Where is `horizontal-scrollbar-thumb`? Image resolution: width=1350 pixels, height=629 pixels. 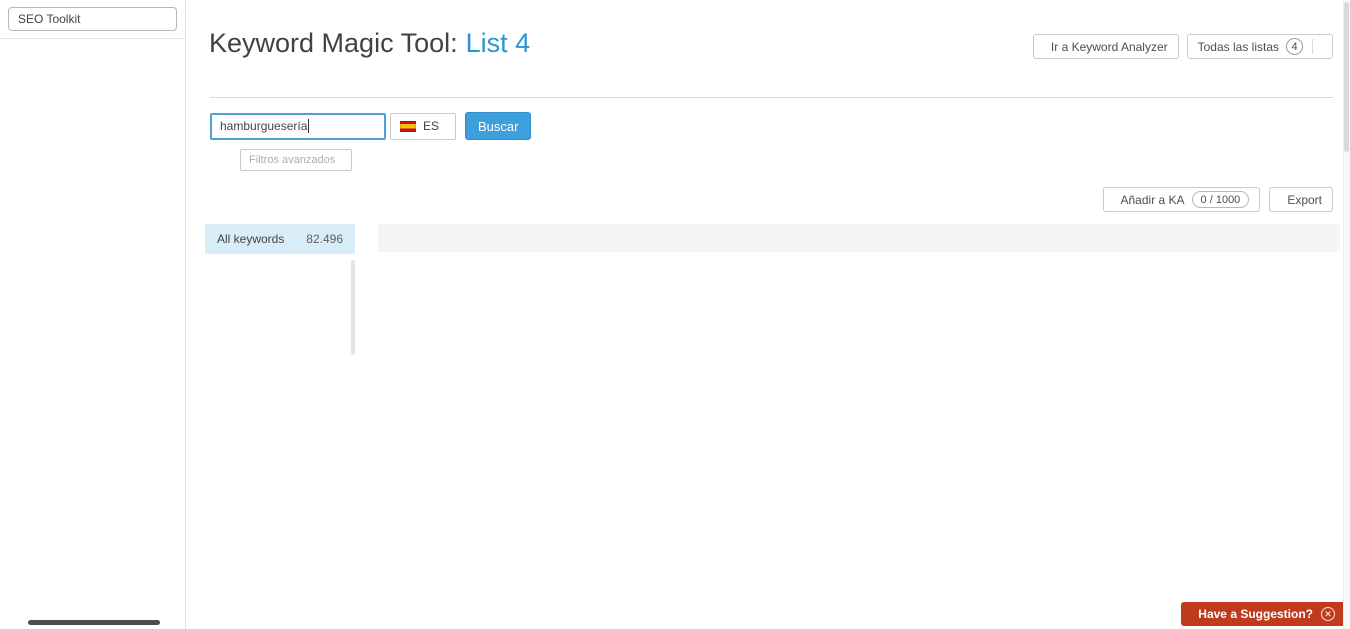 horizontal-scrollbar-thumb is located at coordinates (94, 622).